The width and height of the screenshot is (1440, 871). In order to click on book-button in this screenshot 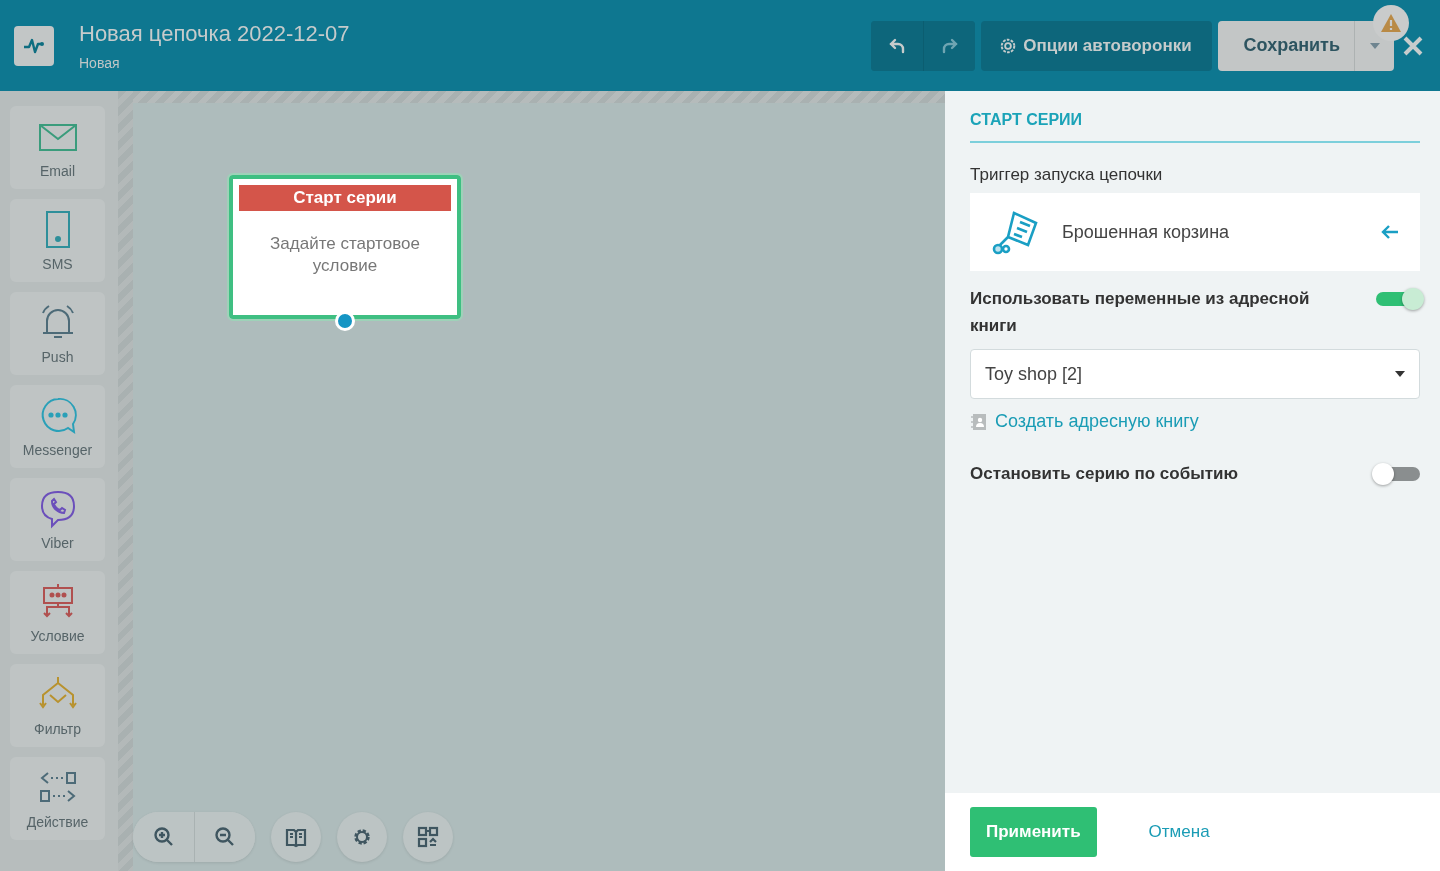, I will do `click(296, 837)`.